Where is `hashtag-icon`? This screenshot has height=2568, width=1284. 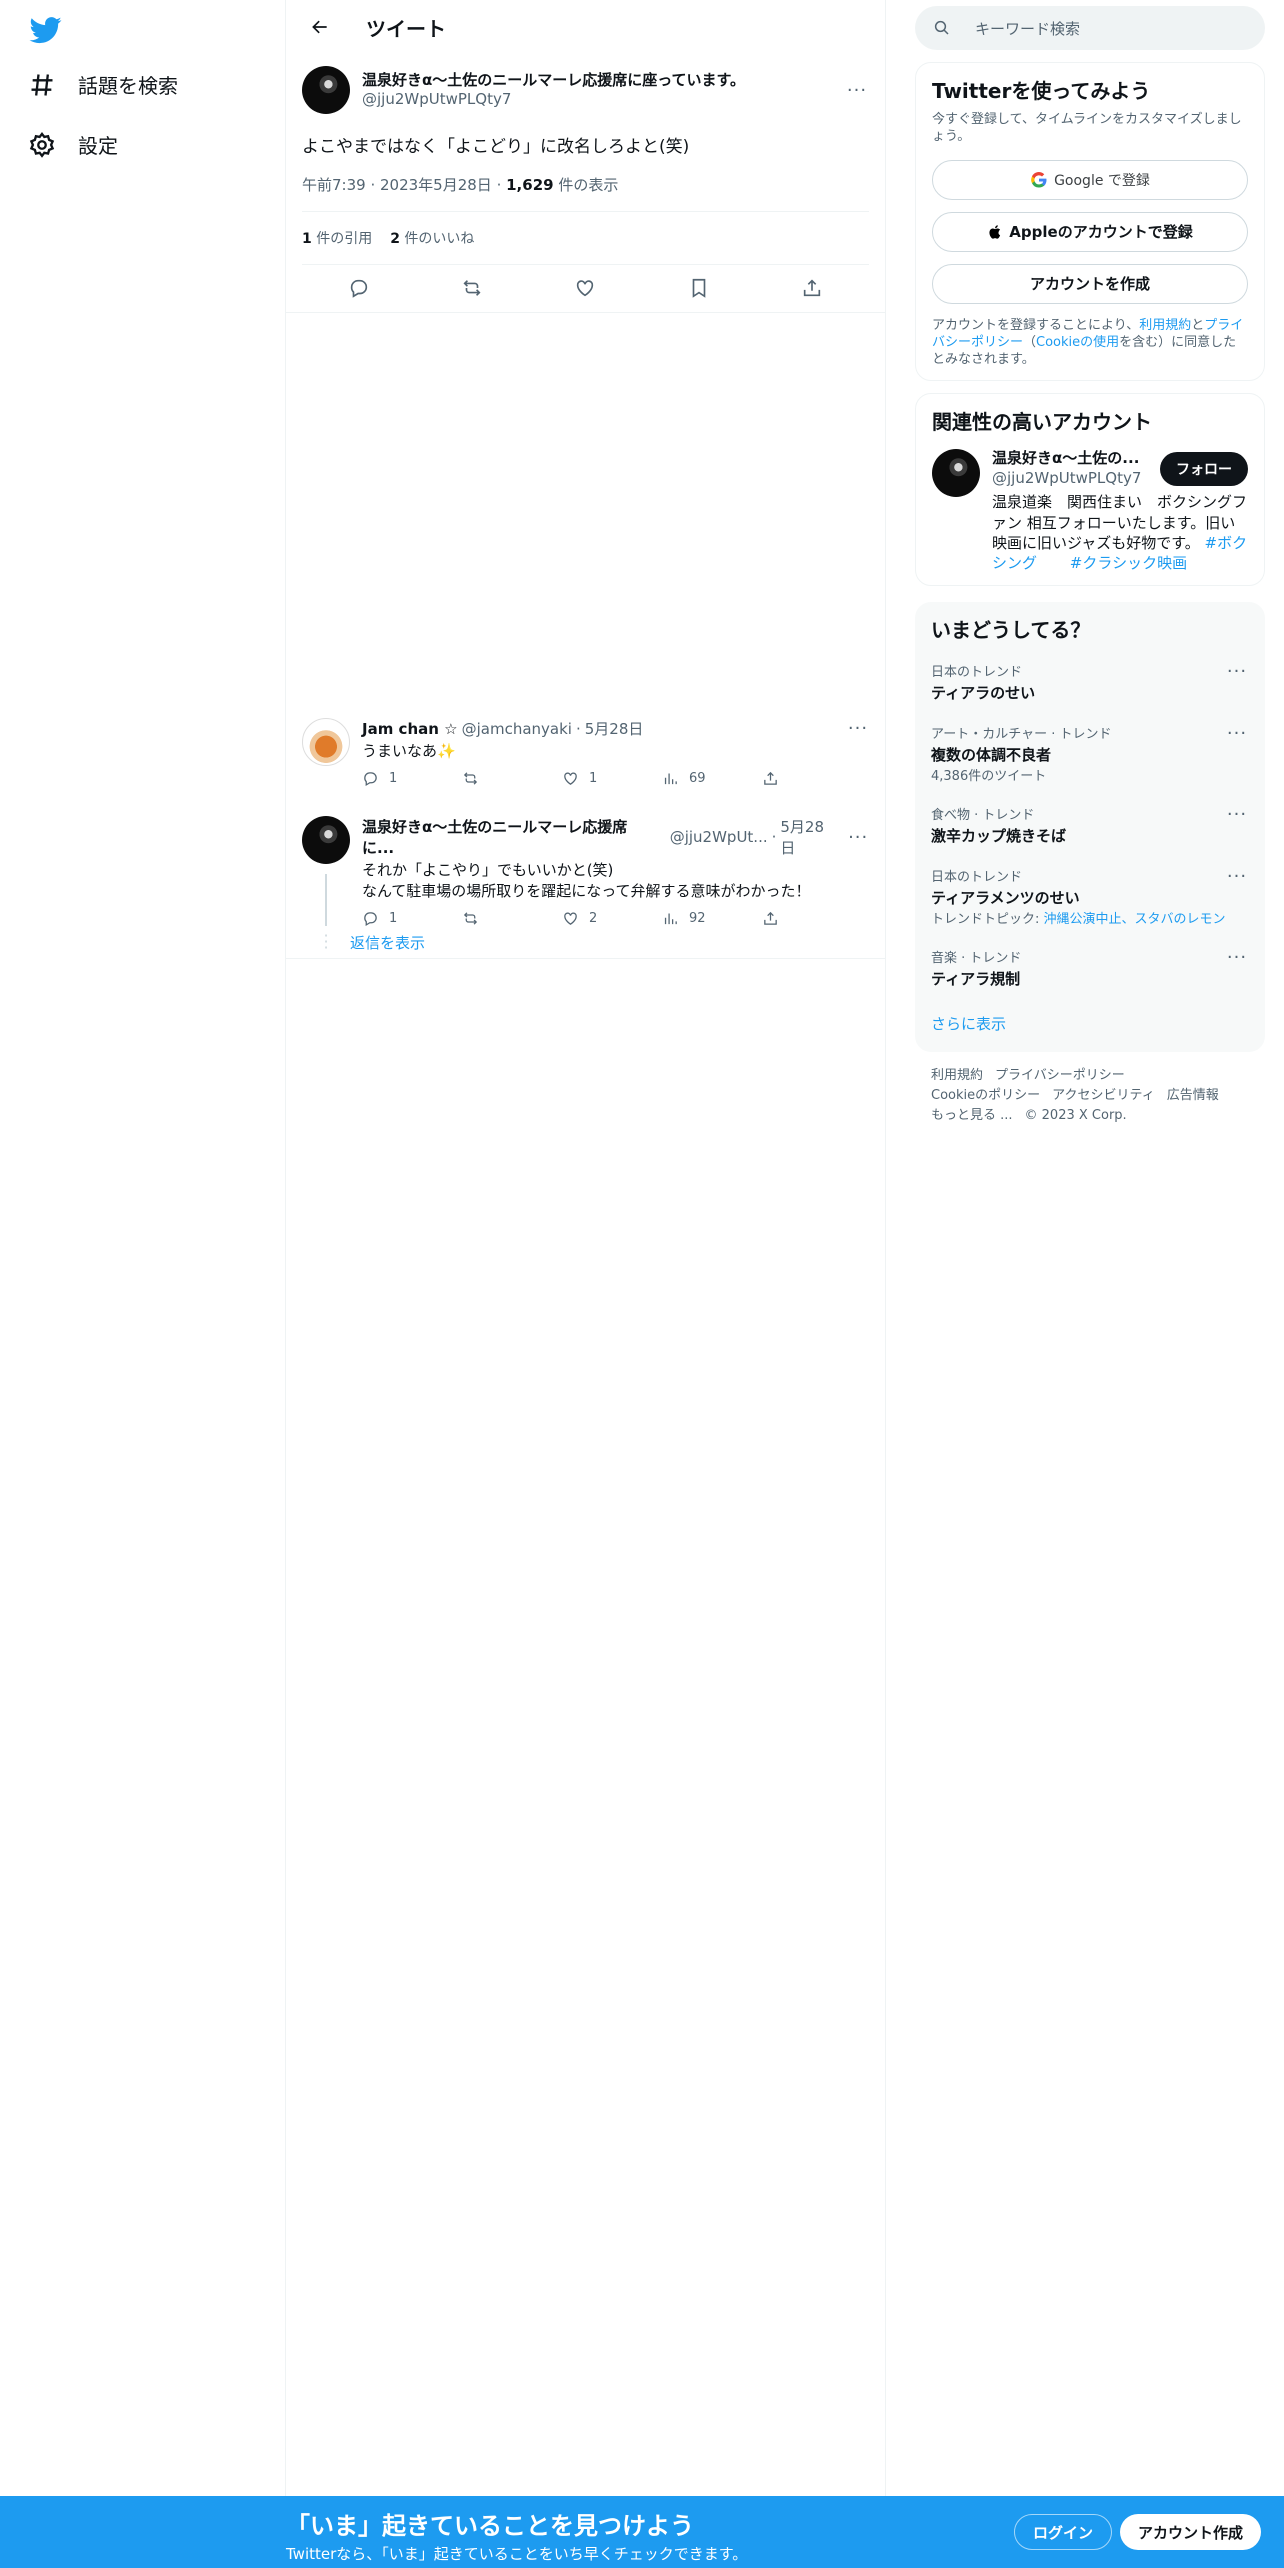 hashtag-icon is located at coordinates (42, 84).